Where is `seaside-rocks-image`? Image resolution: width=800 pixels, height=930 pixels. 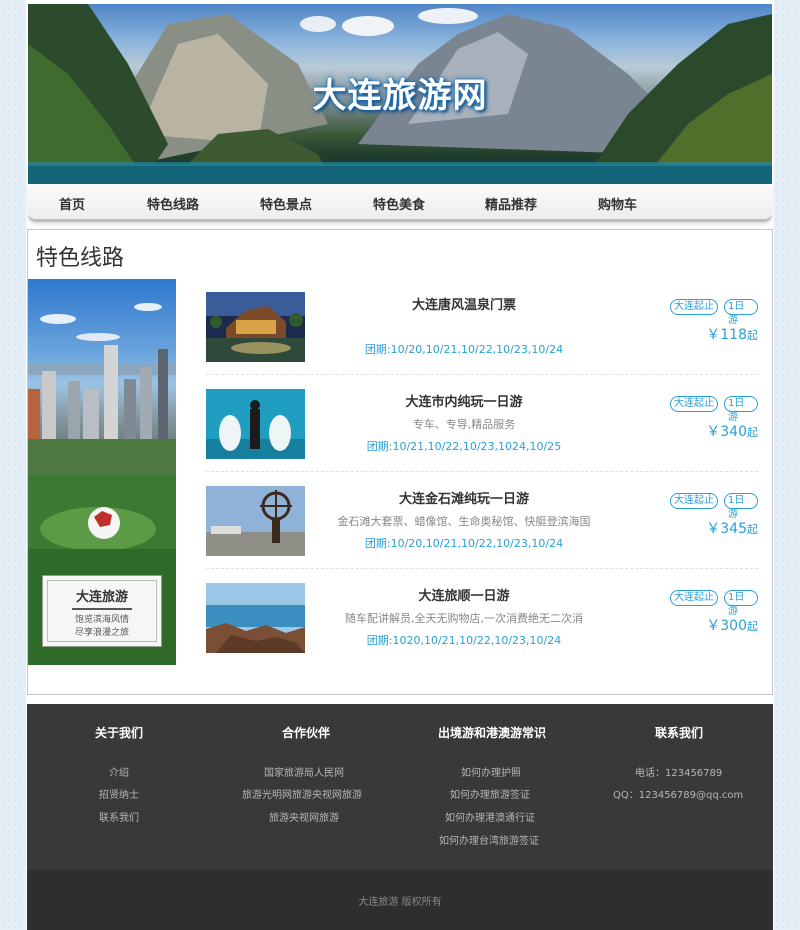 seaside-rocks-image is located at coordinates (255, 618).